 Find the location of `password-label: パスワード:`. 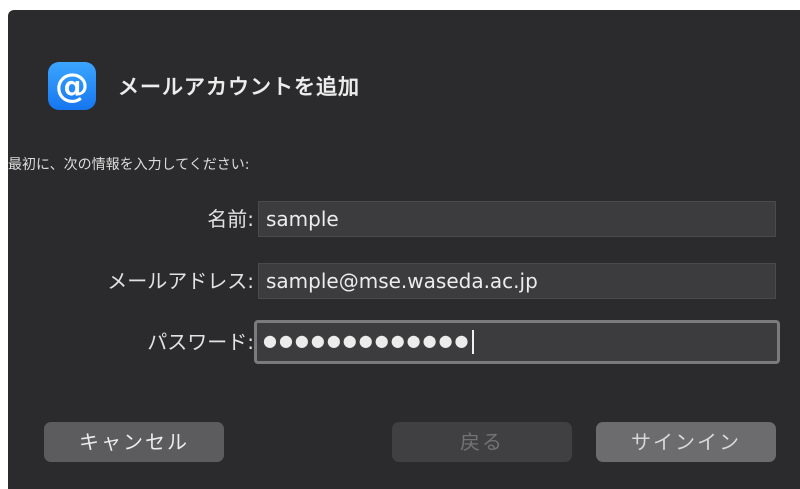

password-label: パスワード: is located at coordinates (200, 342).